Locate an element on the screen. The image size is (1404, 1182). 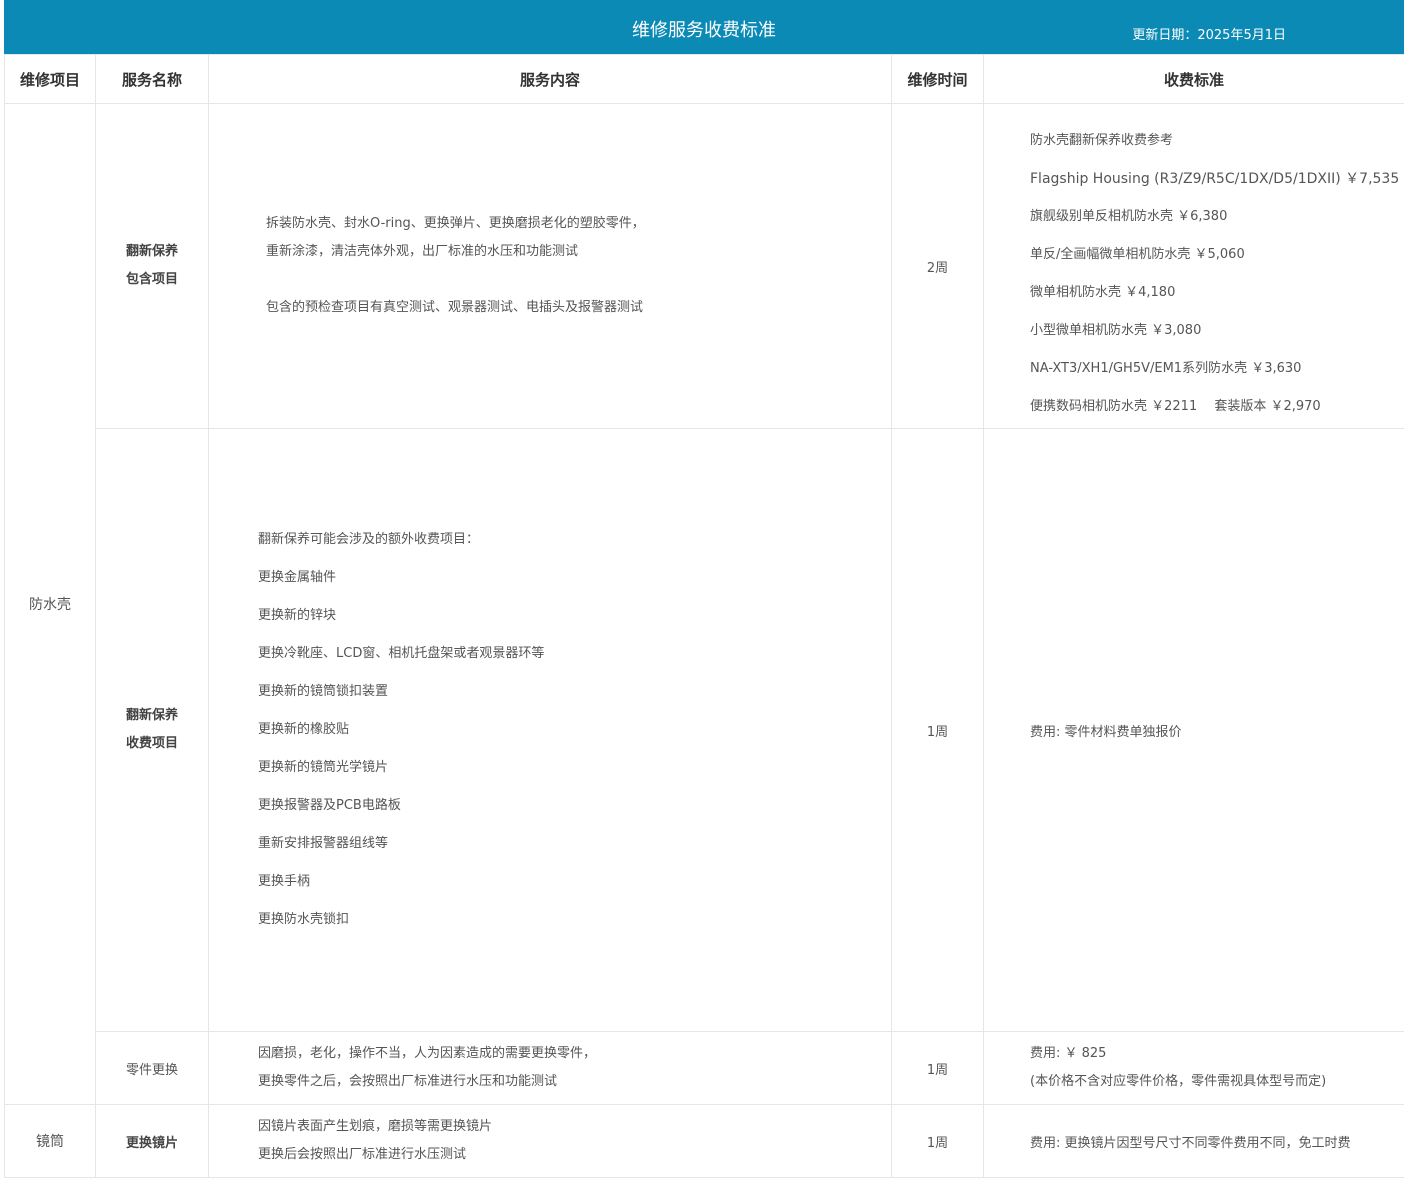
fee-line: 旗舰级别单反相机防水壳 ￥6,380 is located at coordinates (1129, 216).